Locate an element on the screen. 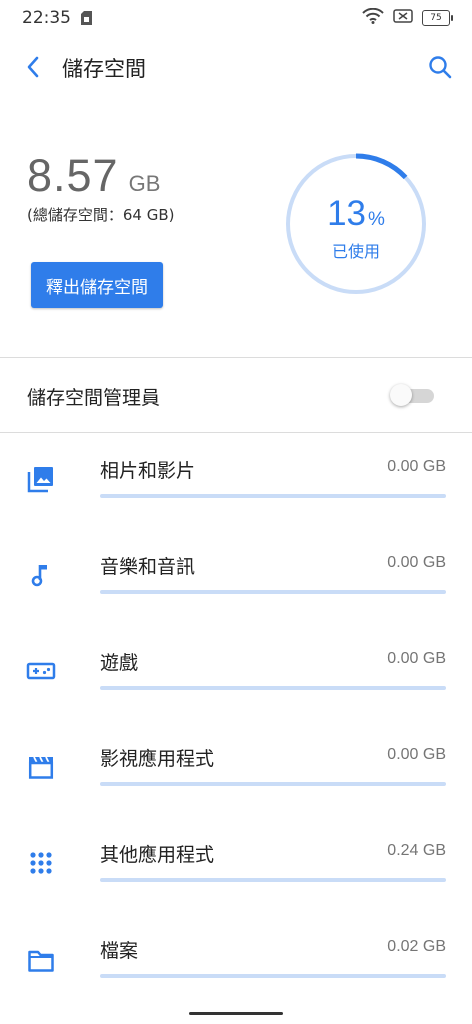  category-games: 遊戲 0.00 GB is located at coordinates (236, 694).